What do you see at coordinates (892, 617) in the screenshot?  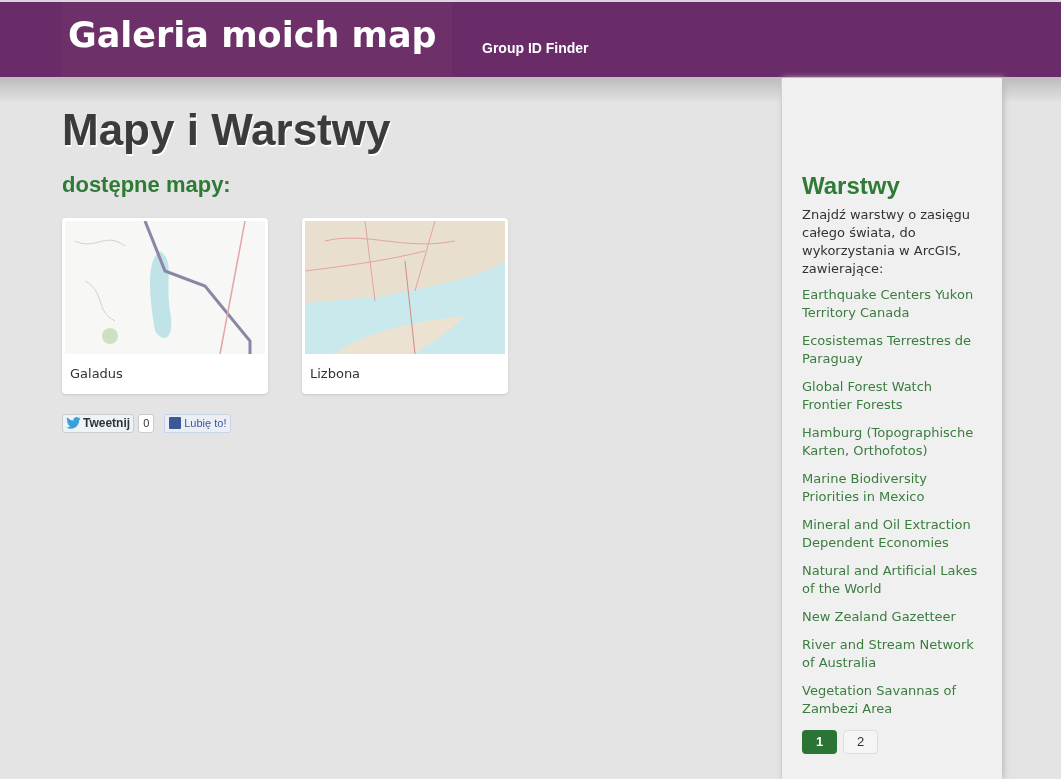 I see `layer-link: New Zealand Gazetteer` at bounding box center [892, 617].